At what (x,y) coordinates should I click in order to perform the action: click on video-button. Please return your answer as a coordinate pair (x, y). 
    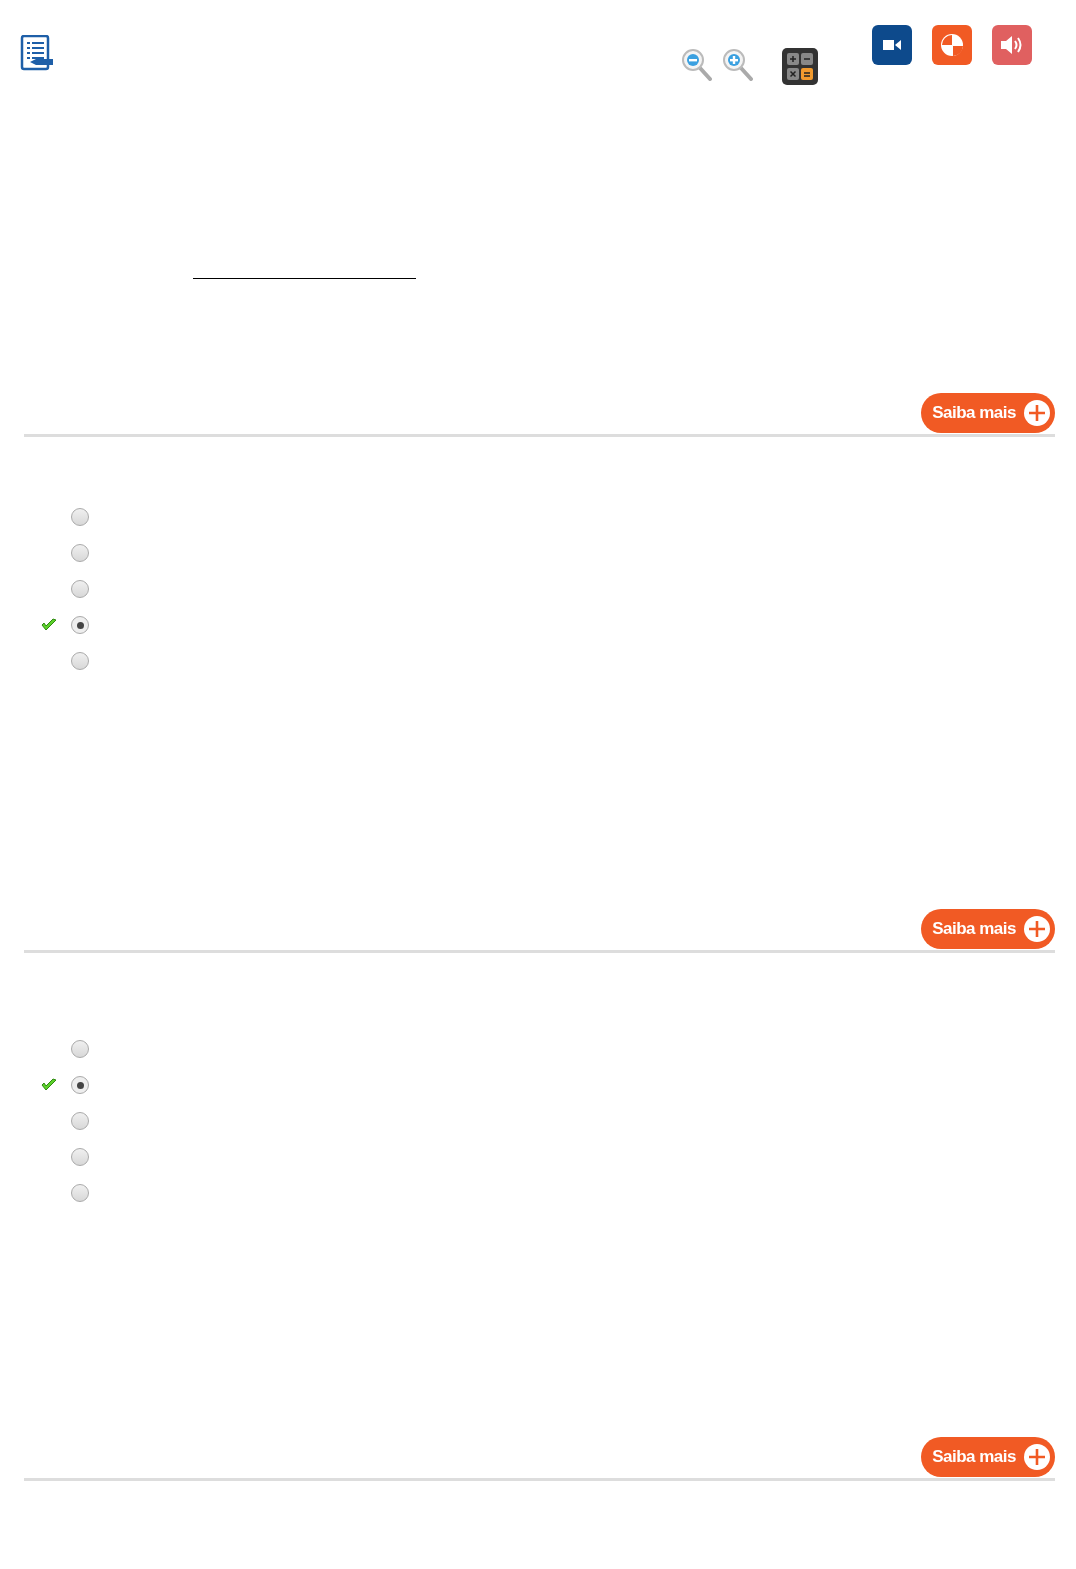
    Looking at the image, I should click on (892, 45).